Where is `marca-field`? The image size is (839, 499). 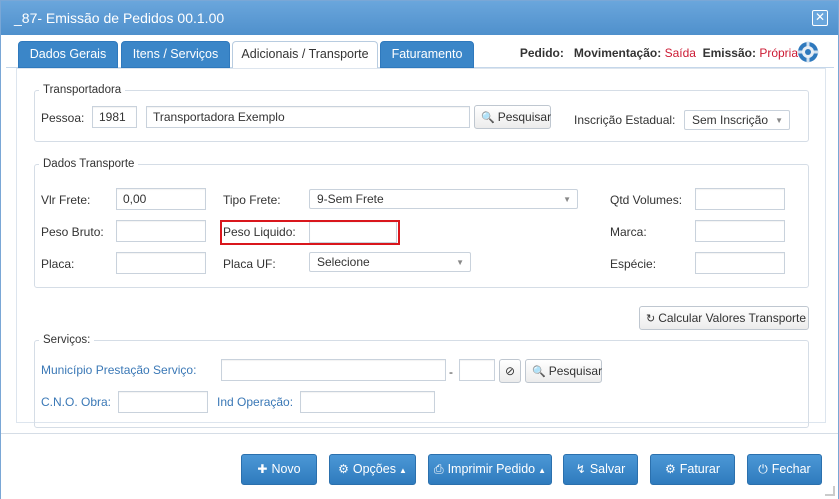 marca-field is located at coordinates (740, 231).